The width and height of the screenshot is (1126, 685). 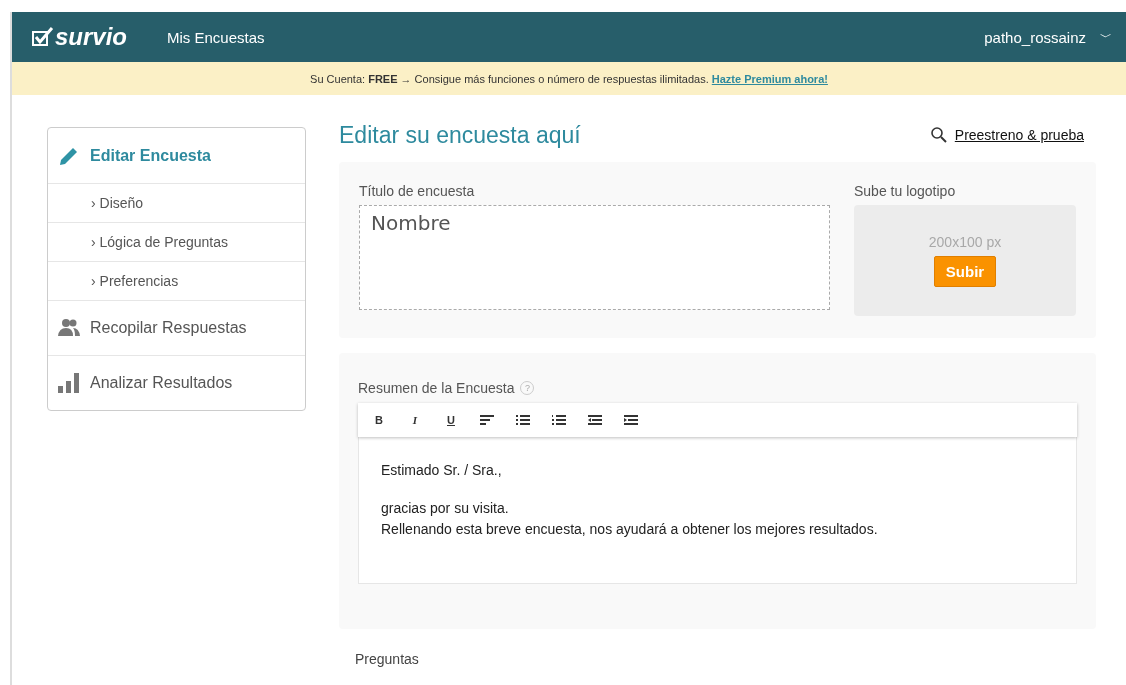 What do you see at coordinates (43, 37) in the screenshot?
I see `checkbox-icon` at bounding box center [43, 37].